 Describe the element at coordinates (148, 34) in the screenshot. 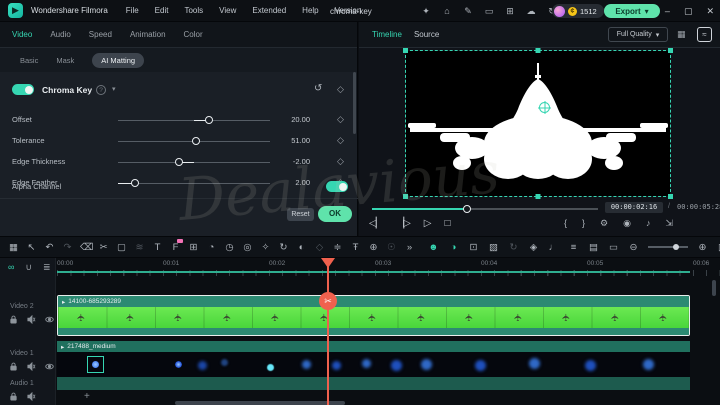

I see `panel-tab: Animation` at that location.